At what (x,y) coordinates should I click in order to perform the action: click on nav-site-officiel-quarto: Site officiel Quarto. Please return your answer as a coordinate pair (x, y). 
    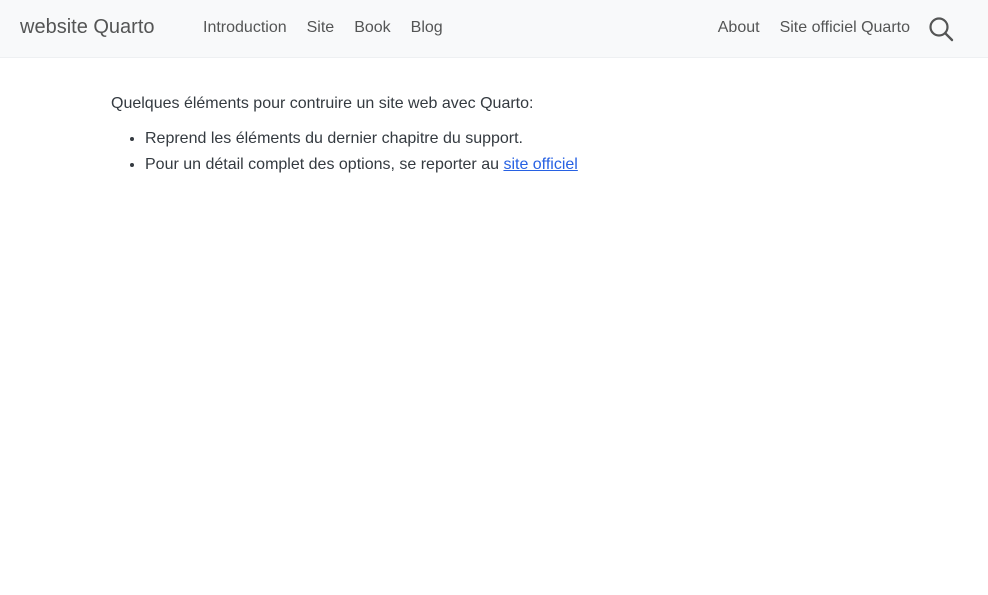
    Looking at the image, I should click on (845, 28).